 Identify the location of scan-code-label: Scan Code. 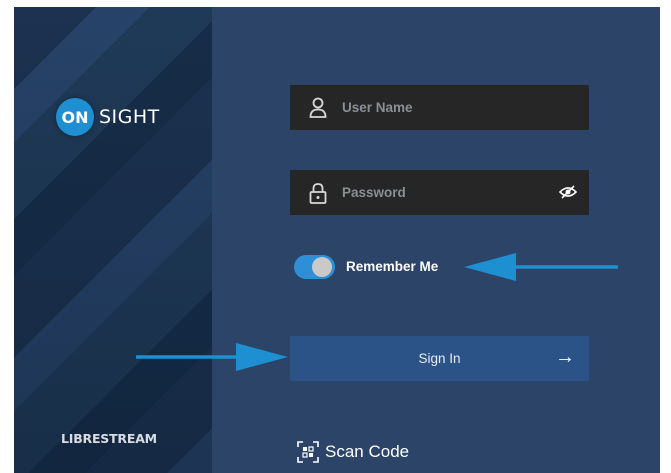
(367, 451).